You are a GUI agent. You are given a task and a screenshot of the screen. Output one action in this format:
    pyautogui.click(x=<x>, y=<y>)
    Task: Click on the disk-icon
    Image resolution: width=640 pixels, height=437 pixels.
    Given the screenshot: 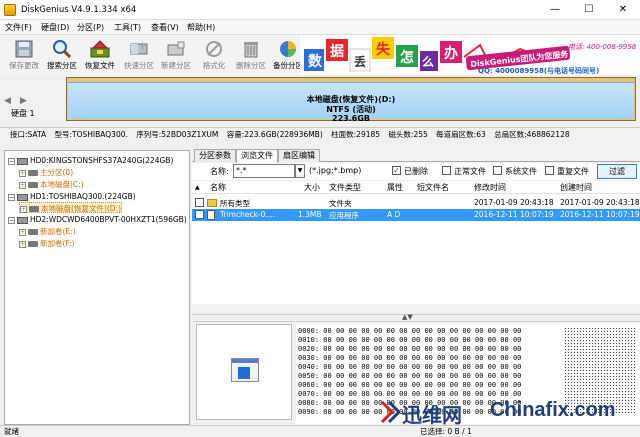 What is the action you would take?
    pyautogui.click(x=22, y=161)
    